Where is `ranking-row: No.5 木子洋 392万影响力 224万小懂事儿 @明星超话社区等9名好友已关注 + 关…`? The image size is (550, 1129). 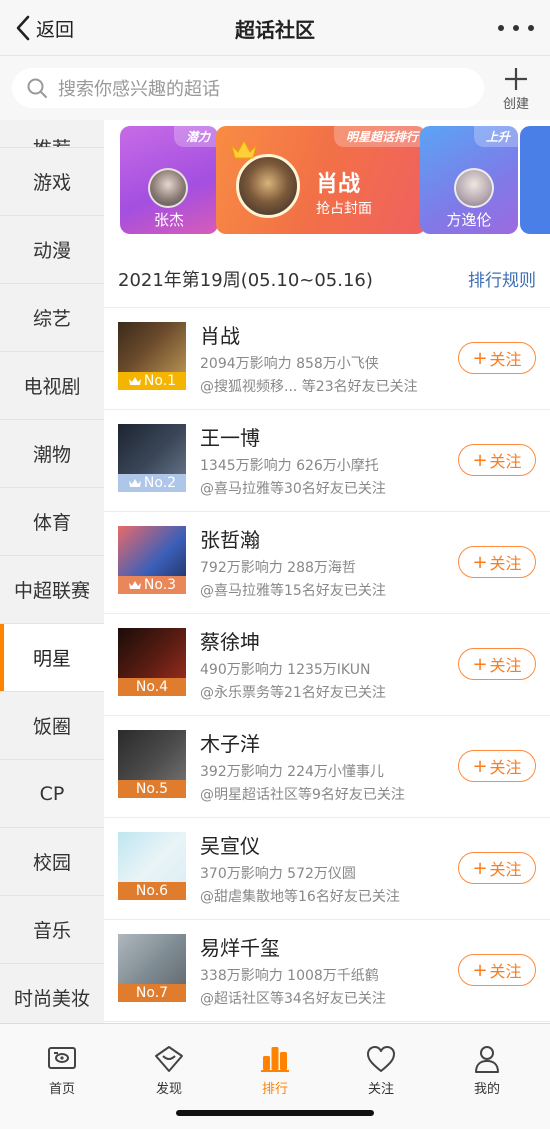 ranking-row: No.5 木子洋 392万影响力 224万小懂事儿 @明星超话社区等9名好友已关注 + 关… is located at coordinates (327, 767).